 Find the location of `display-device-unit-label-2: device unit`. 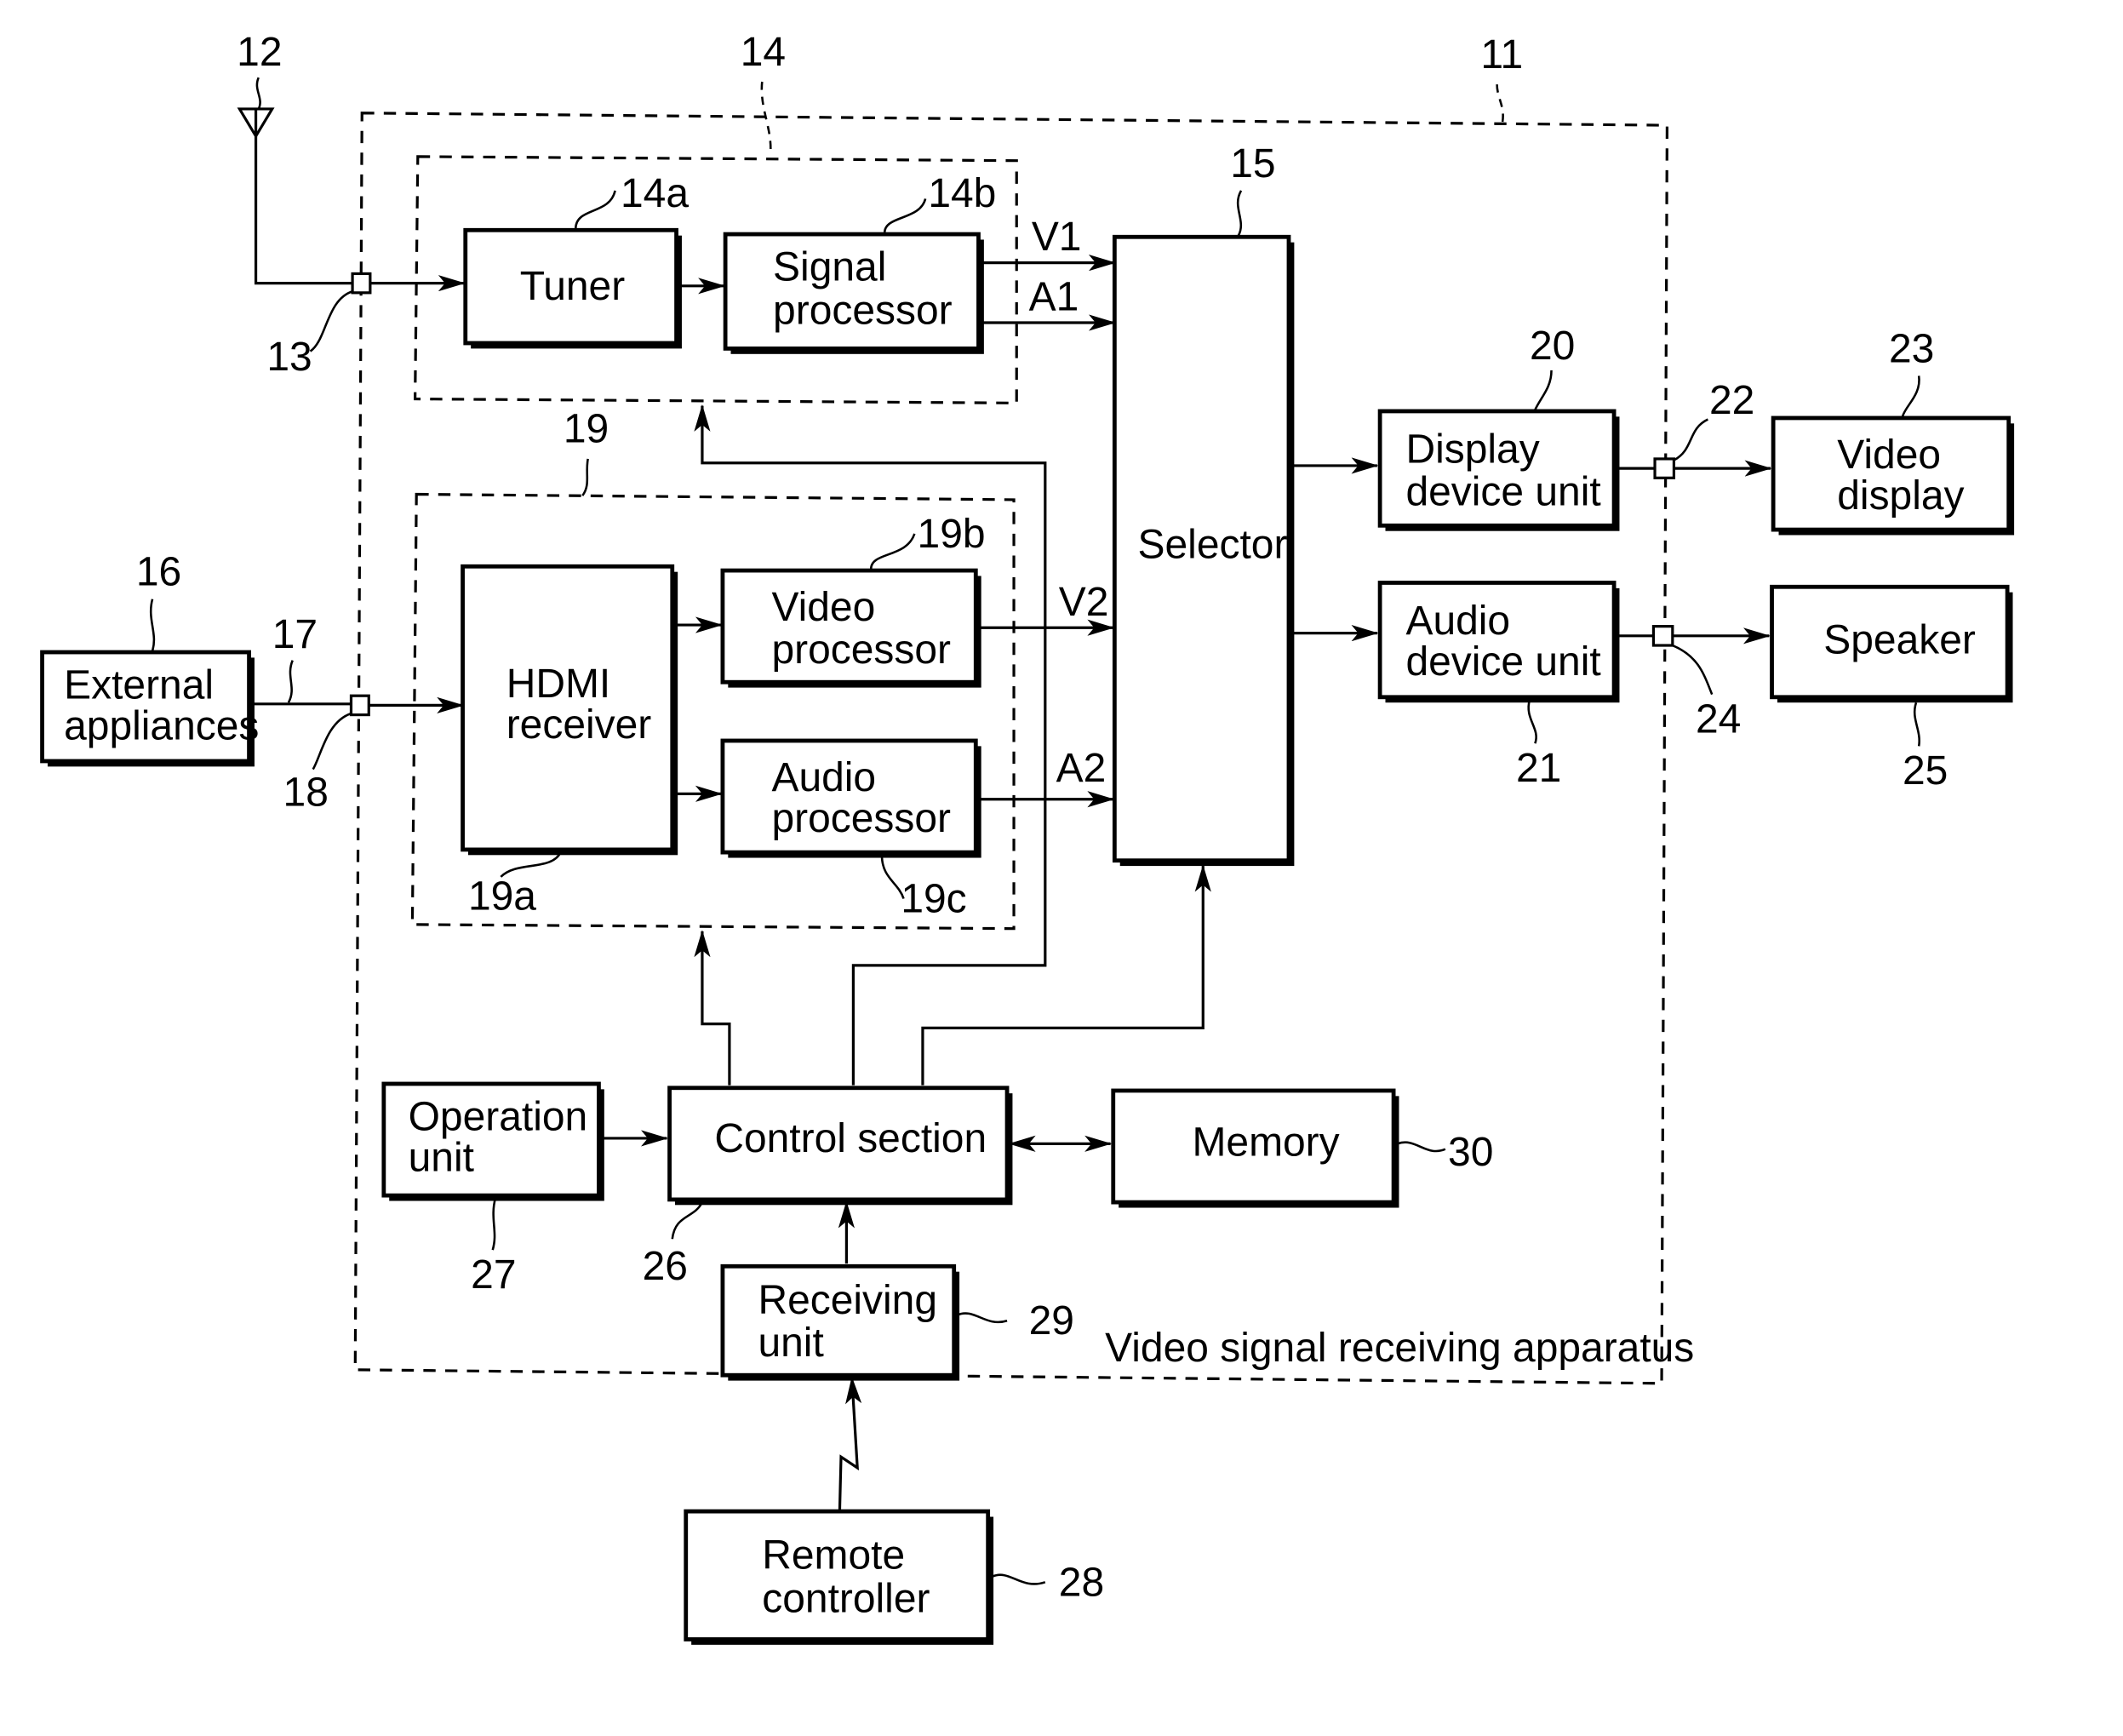

display-device-unit-label-2: device unit is located at coordinates (1502, 492).